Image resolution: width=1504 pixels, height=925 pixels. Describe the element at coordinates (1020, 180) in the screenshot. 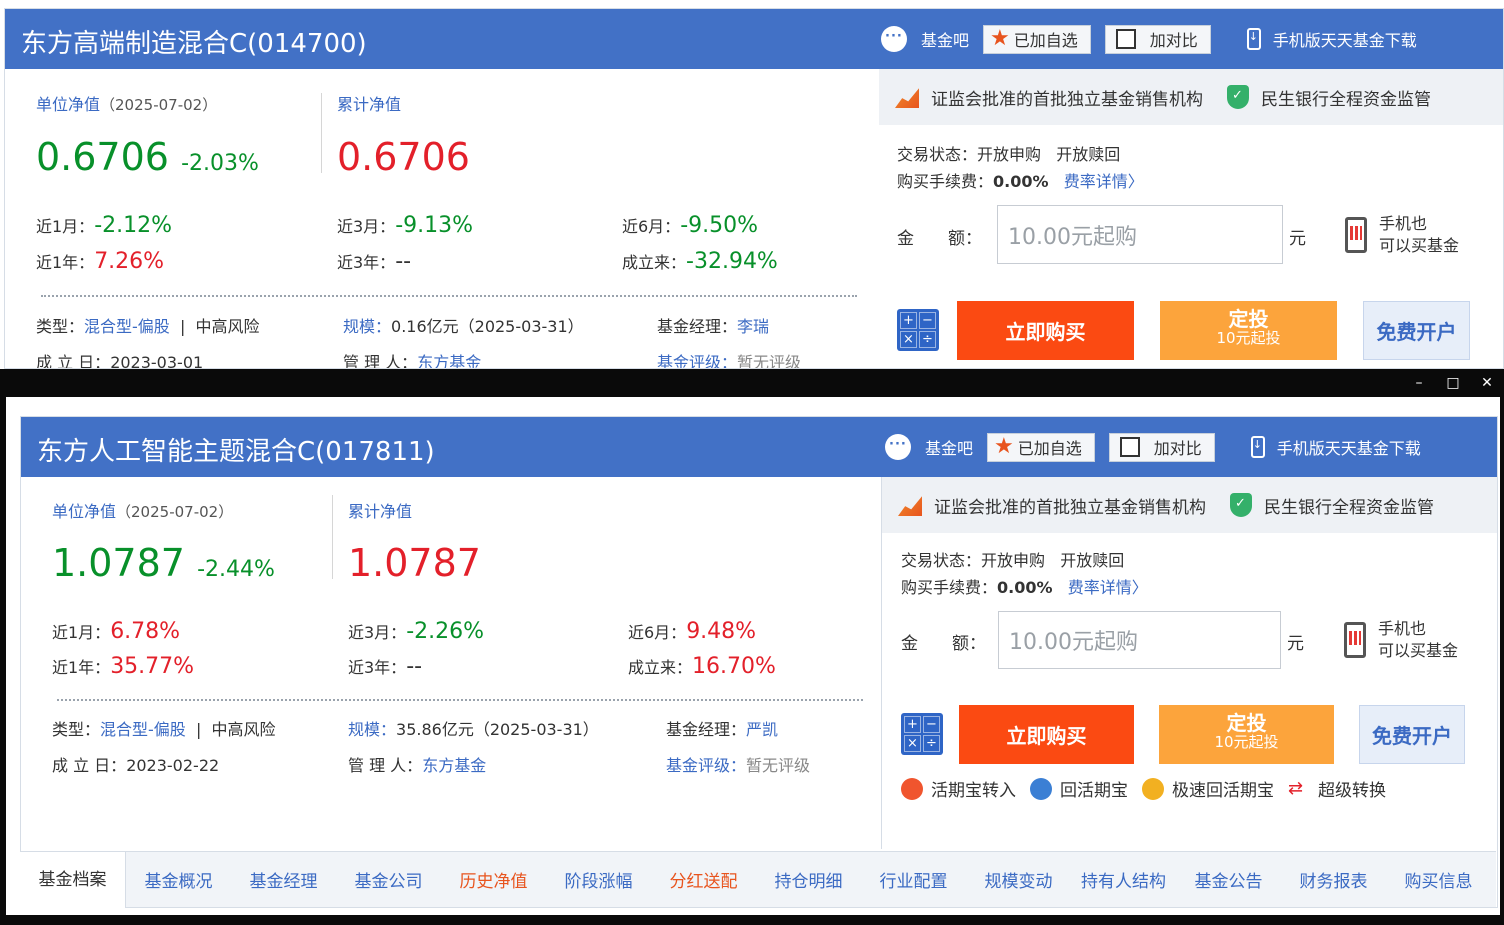

I see `fee-row: 购买手续费：0.00% 费率详情〉` at that location.